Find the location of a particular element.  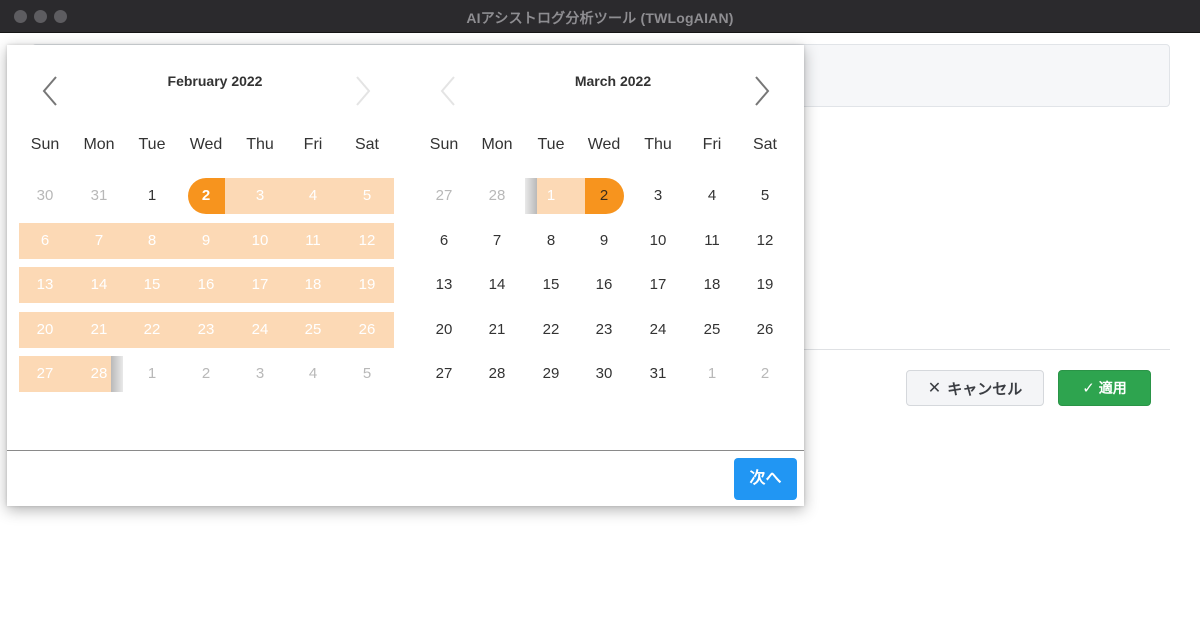

apply-button-label: 適用 is located at coordinates (1112, 388).